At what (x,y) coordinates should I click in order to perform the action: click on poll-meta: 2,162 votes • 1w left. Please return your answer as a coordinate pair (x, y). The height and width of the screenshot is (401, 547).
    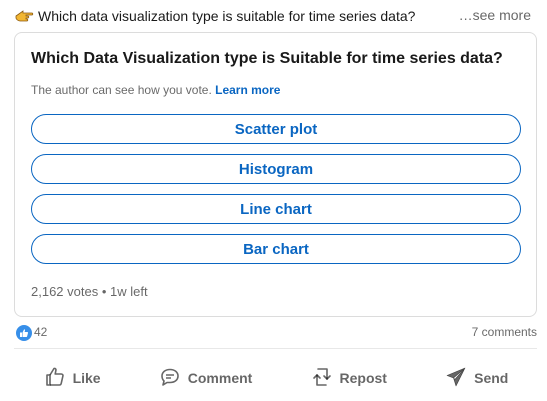
    Looking at the image, I should click on (89, 291).